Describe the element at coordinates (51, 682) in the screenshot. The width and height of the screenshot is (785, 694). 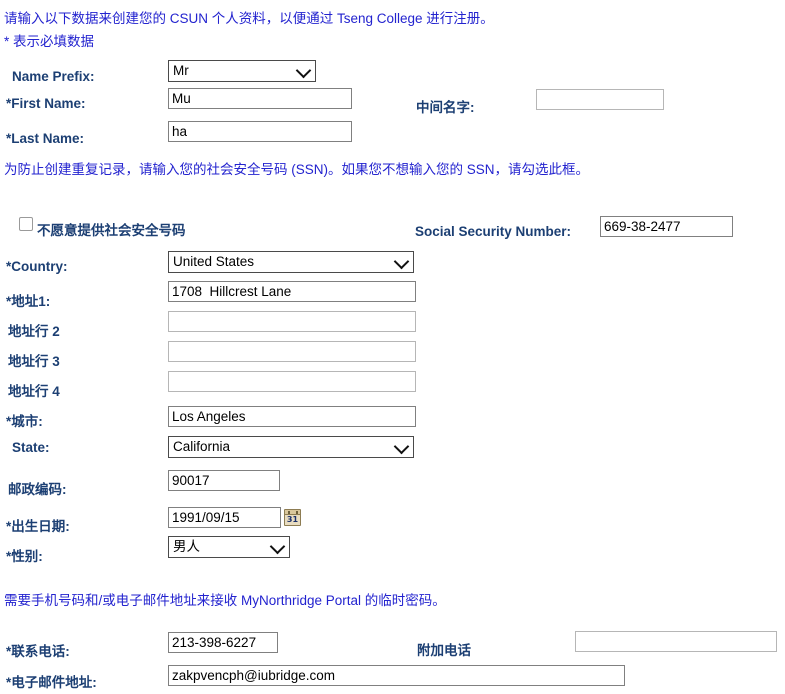
I see `email-label: *电子邮件地址:` at that location.